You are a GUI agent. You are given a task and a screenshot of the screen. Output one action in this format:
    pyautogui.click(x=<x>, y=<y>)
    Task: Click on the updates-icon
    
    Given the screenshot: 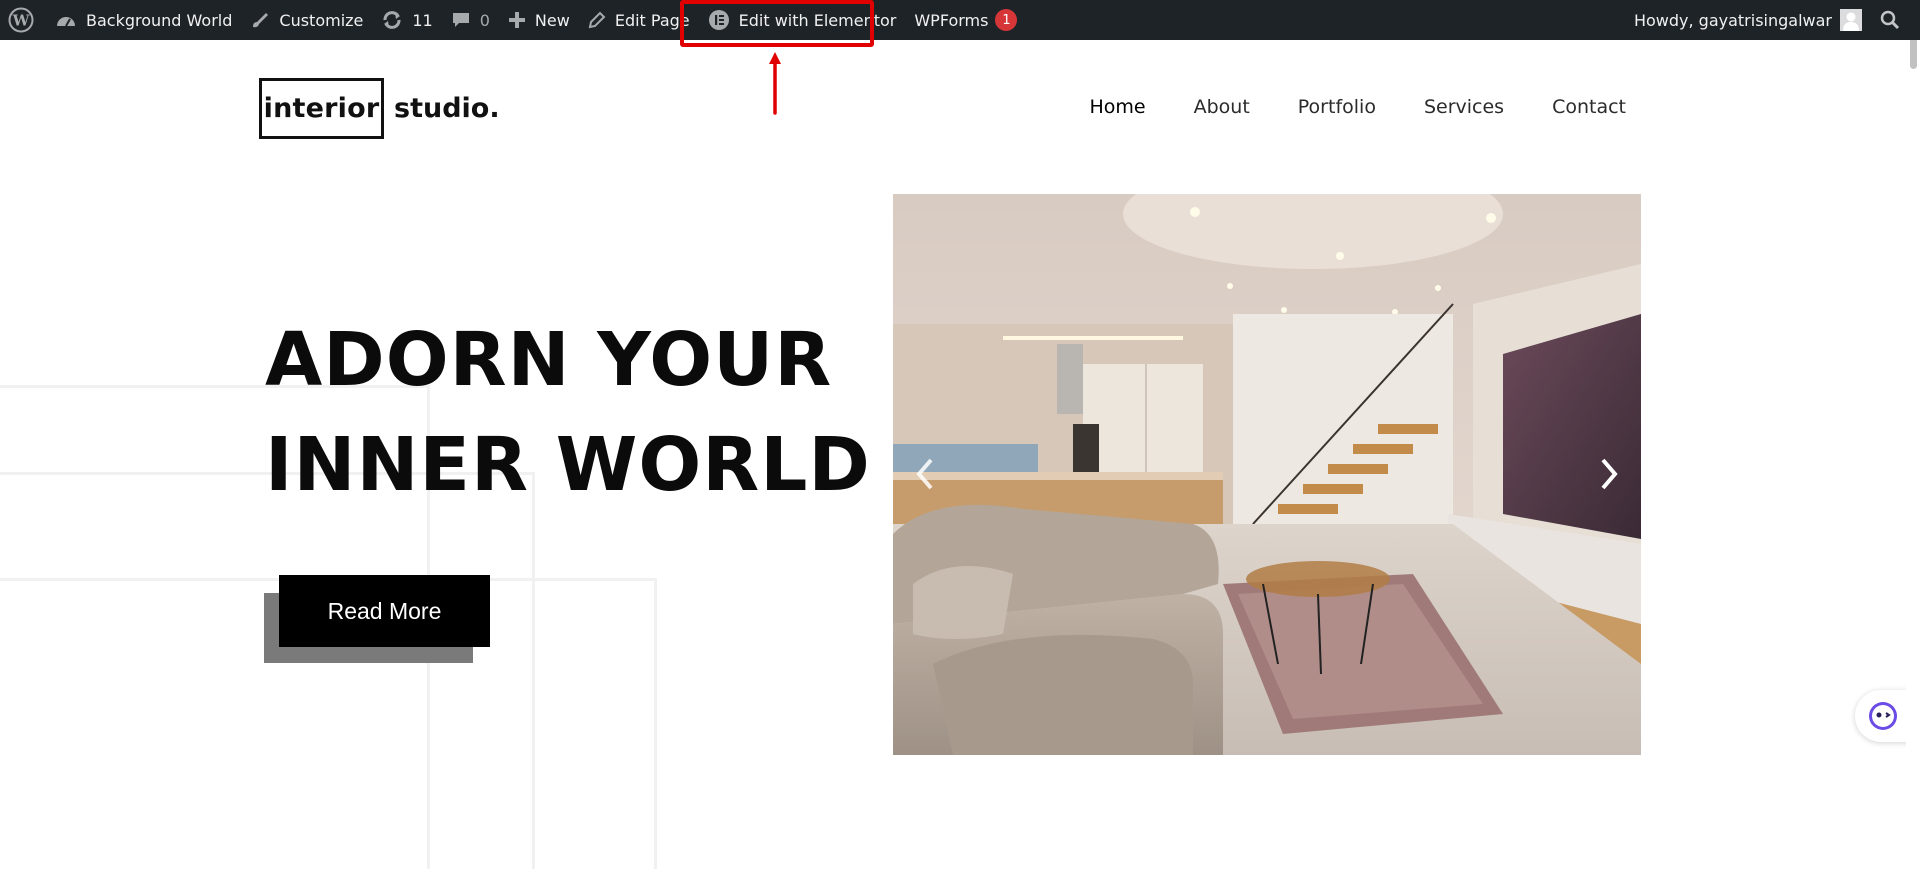 What is the action you would take?
    pyautogui.click(x=392, y=20)
    